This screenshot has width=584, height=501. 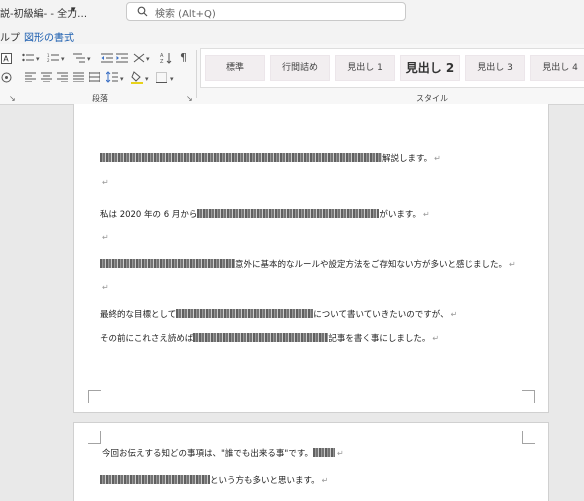 What do you see at coordinates (265, 481) in the screenshot?
I see `paragraph-text: という方も多いと思います。` at bounding box center [265, 481].